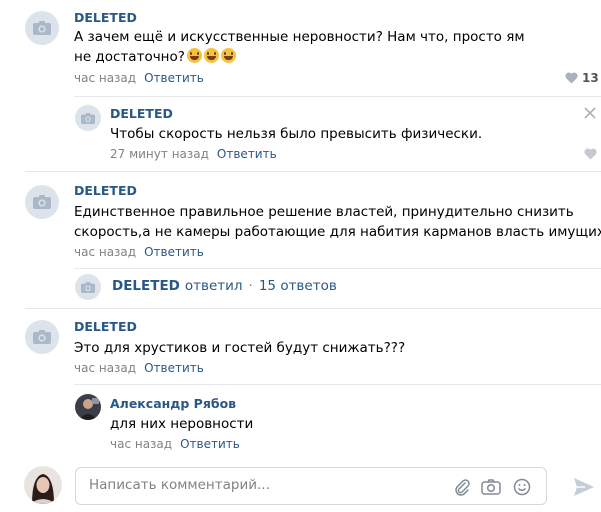  I want to click on user-avatar, so click(88, 407).